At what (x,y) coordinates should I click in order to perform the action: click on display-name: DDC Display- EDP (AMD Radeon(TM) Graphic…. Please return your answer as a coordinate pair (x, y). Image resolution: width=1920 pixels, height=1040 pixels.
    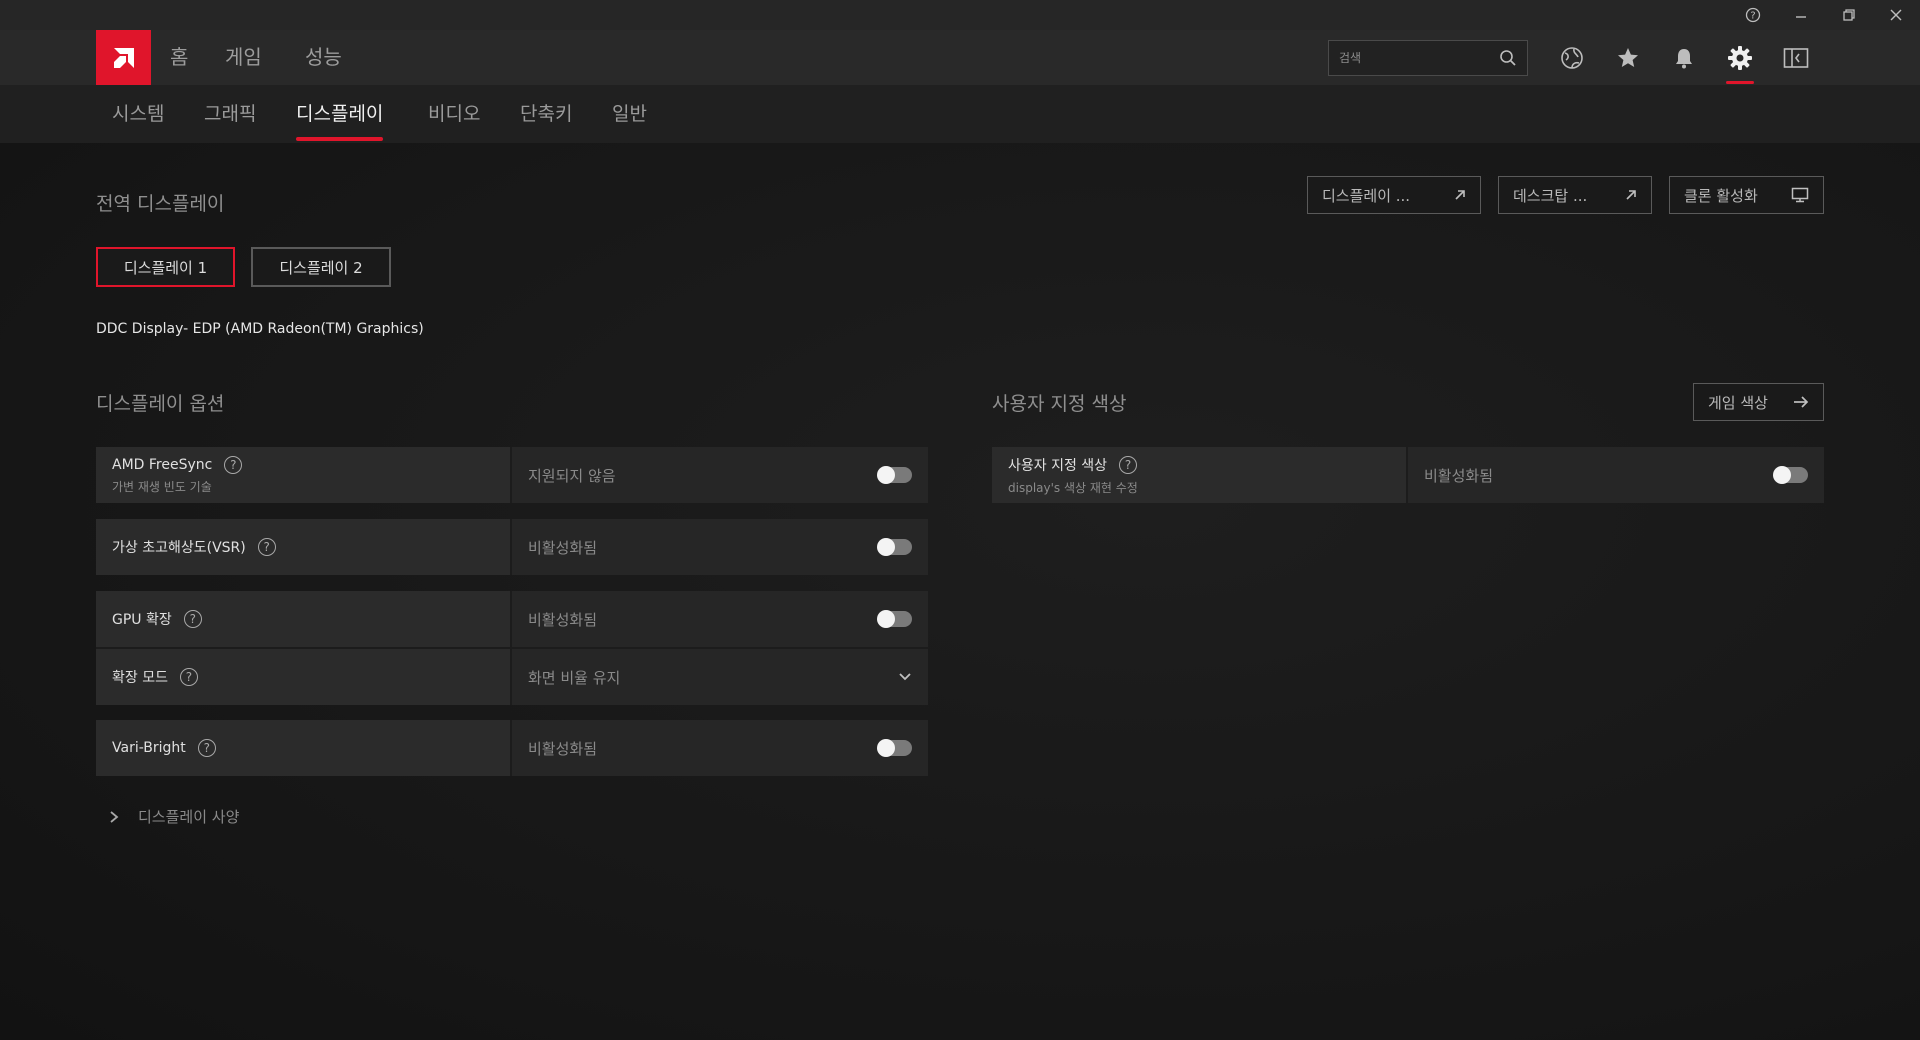
    Looking at the image, I should click on (260, 329).